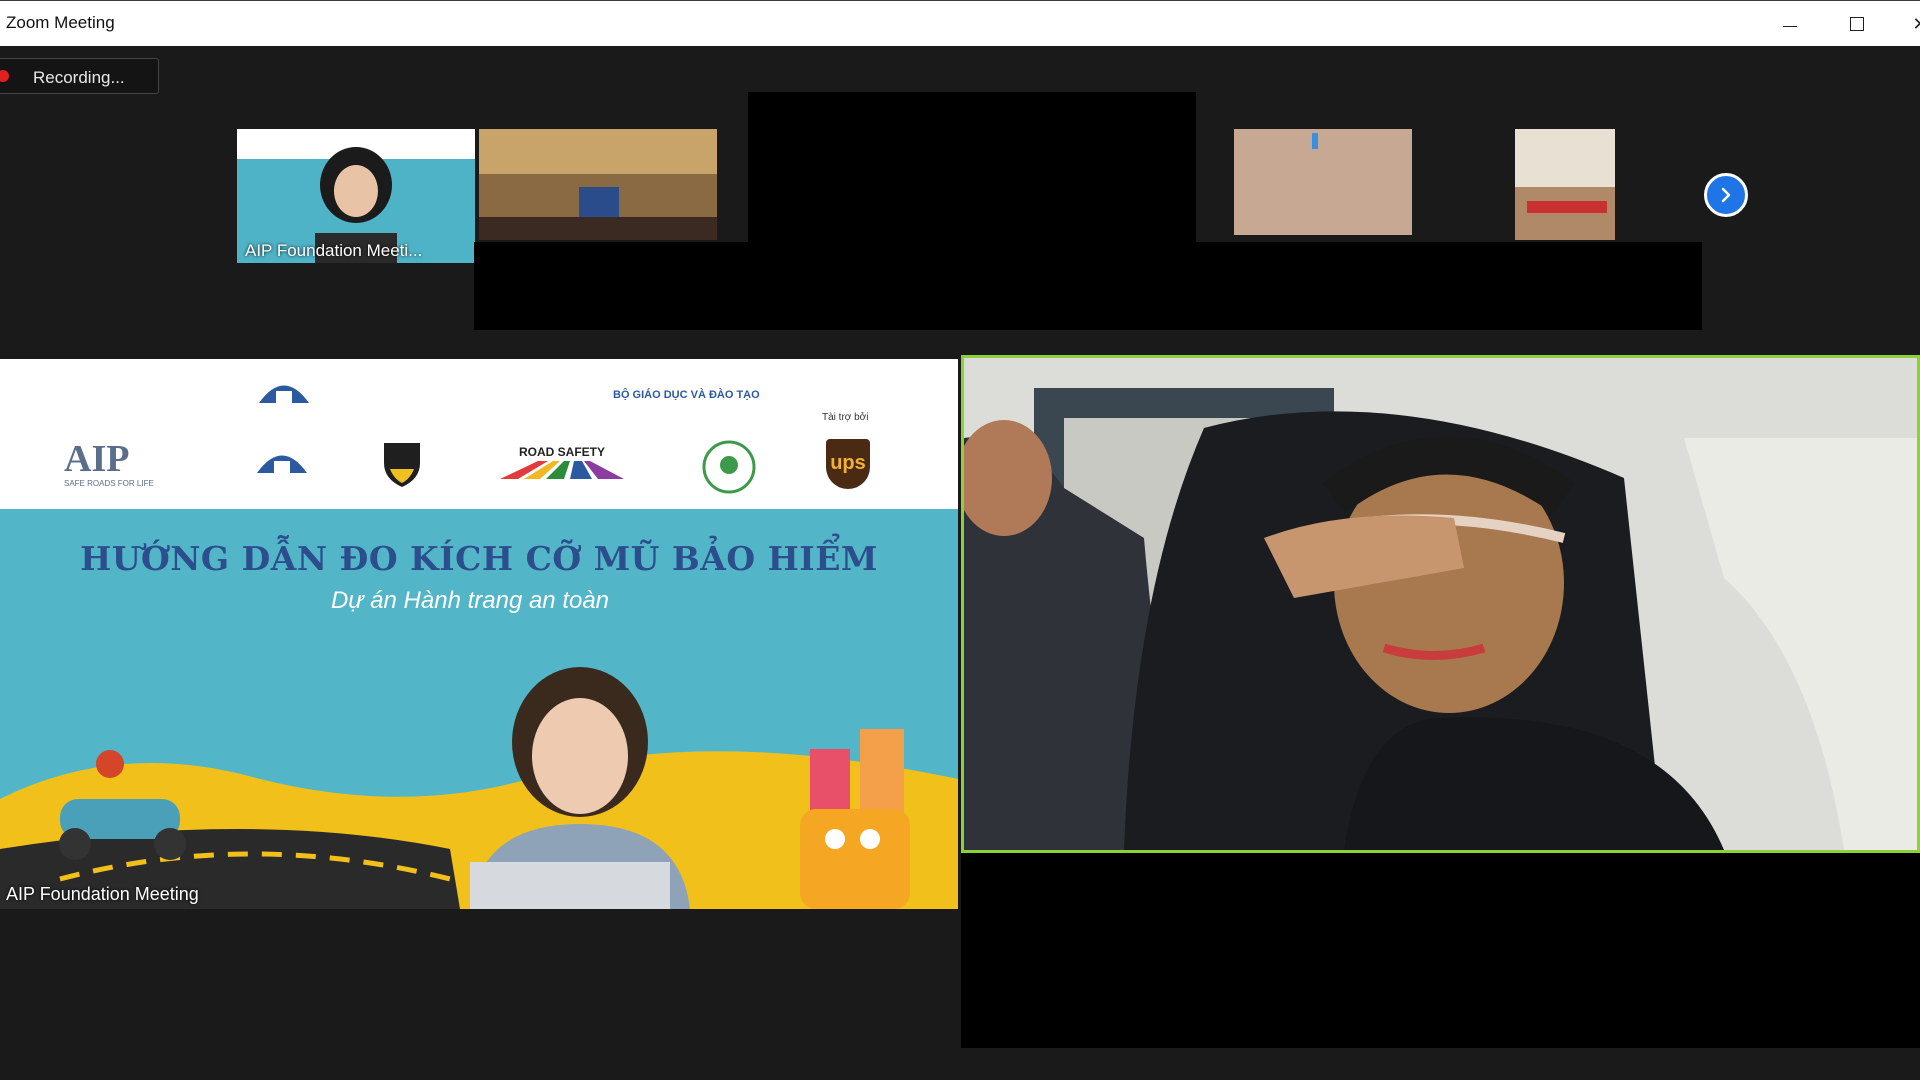 The width and height of the screenshot is (1920, 1080). What do you see at coordinates (729, 467) in the screenshot?
I see `environment-logo` at bounding box center [729, 467].